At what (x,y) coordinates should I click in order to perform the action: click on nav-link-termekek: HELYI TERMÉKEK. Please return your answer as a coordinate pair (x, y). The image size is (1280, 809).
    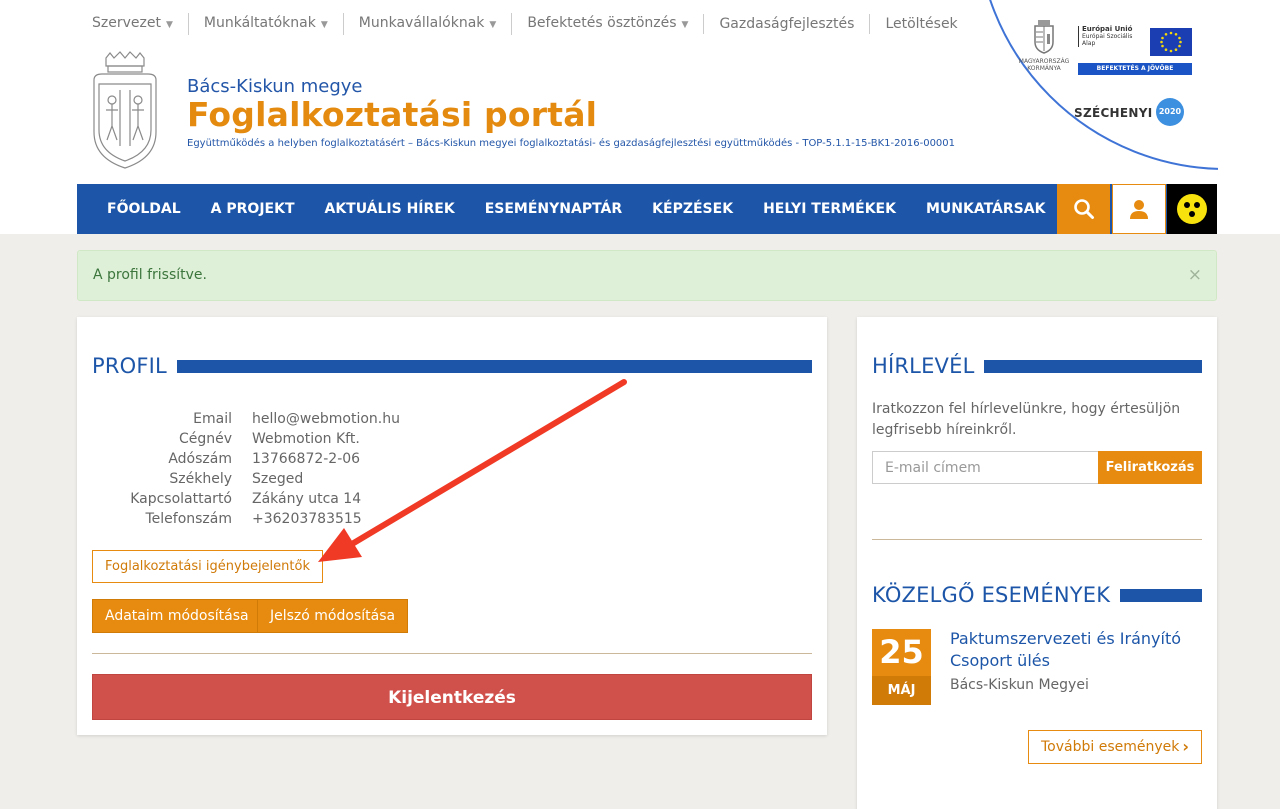
    Looking at the image, I should click on (829, 209).